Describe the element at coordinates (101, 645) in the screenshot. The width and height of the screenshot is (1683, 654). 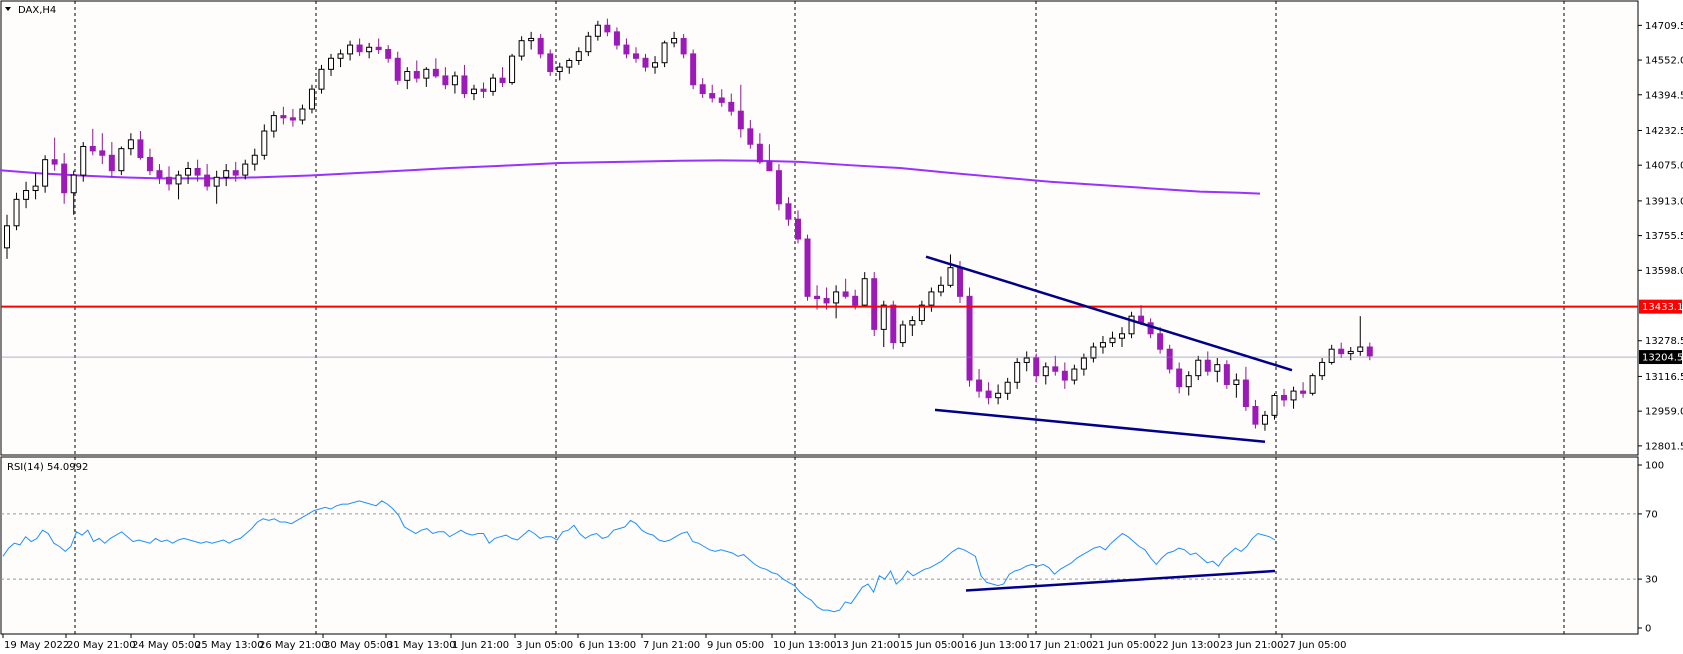
I see `x-tick-label: 20 May 21:00` at that location.